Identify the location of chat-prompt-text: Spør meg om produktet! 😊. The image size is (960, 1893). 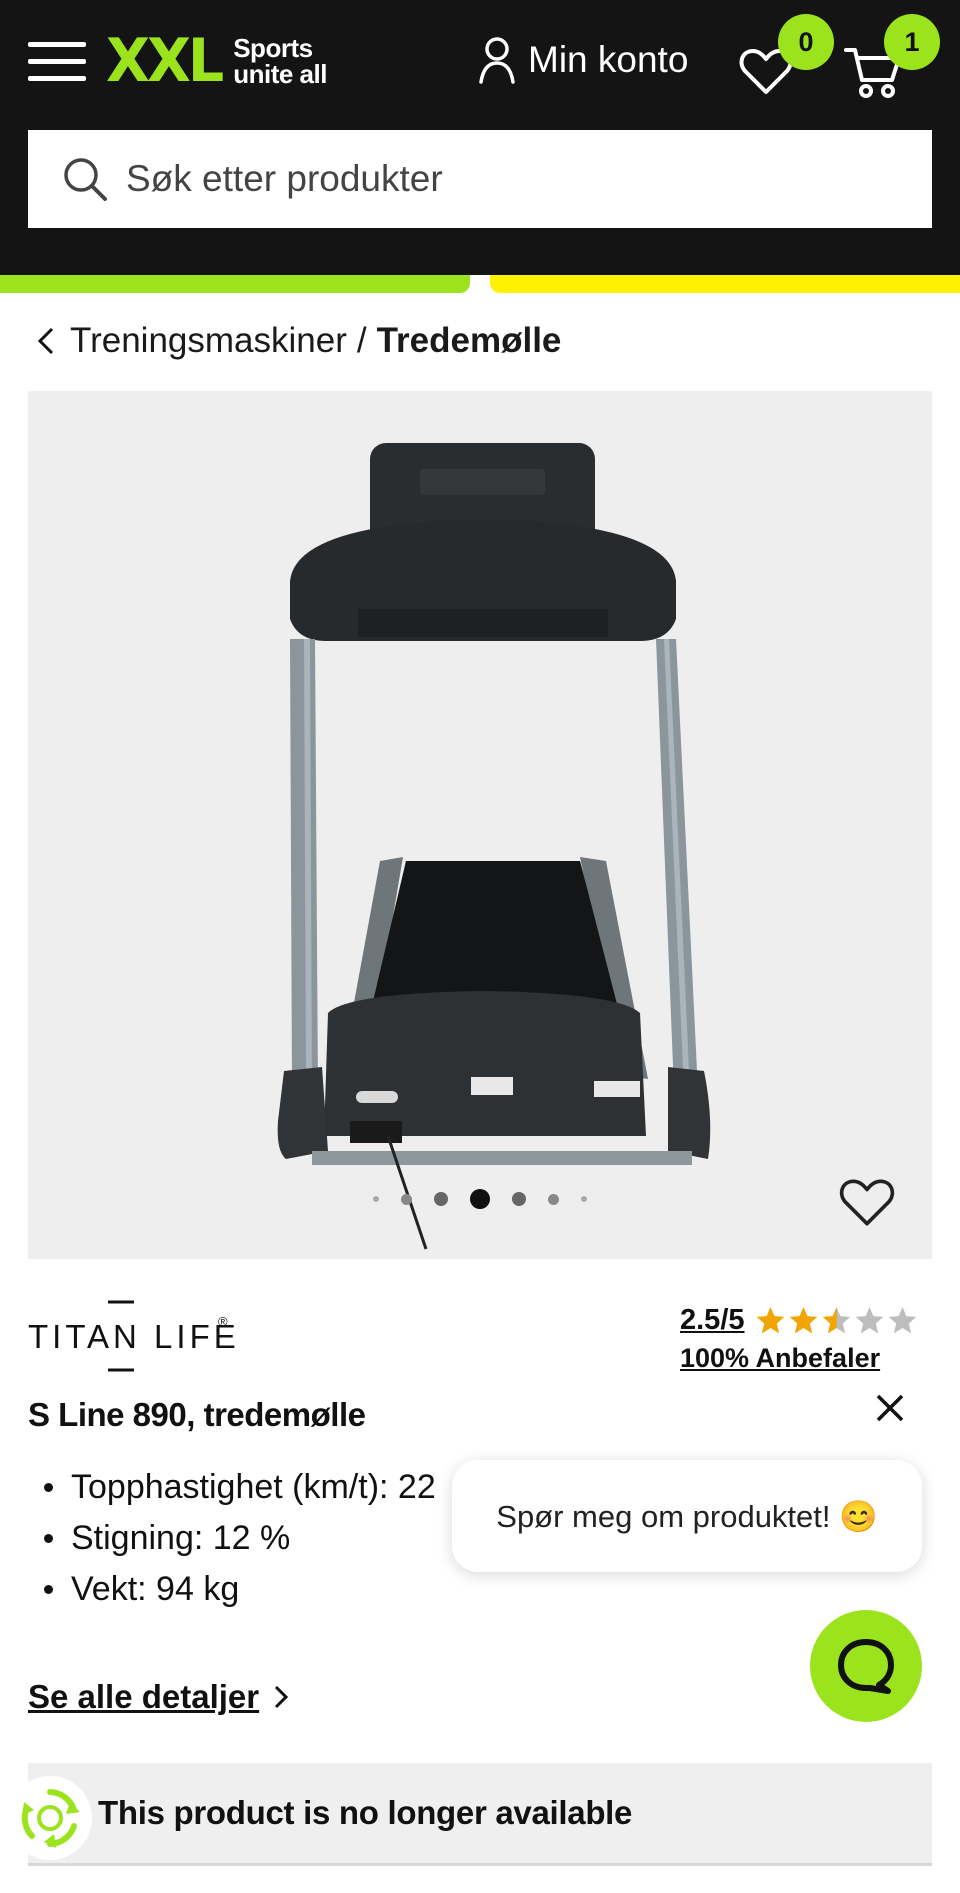
(687, 1516).